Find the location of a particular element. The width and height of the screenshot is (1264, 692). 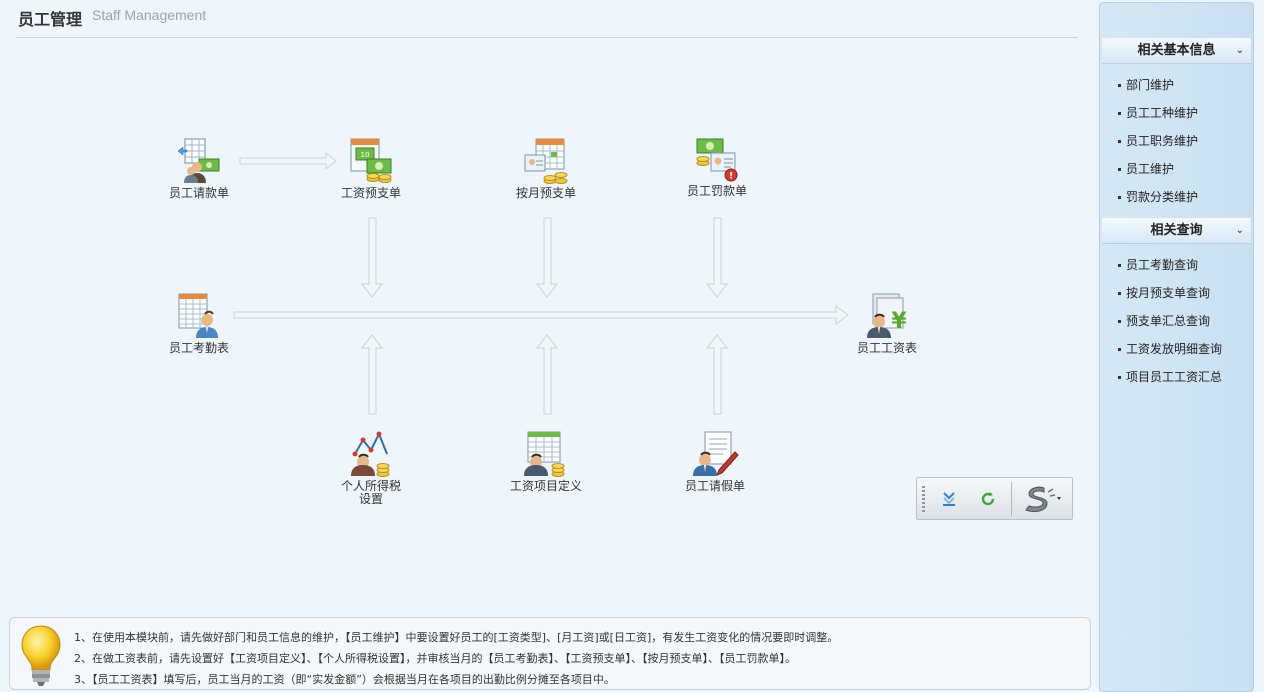

sidebar-item-penalty-category: 罚款分类维护 is located at coordinates (1158, 196).